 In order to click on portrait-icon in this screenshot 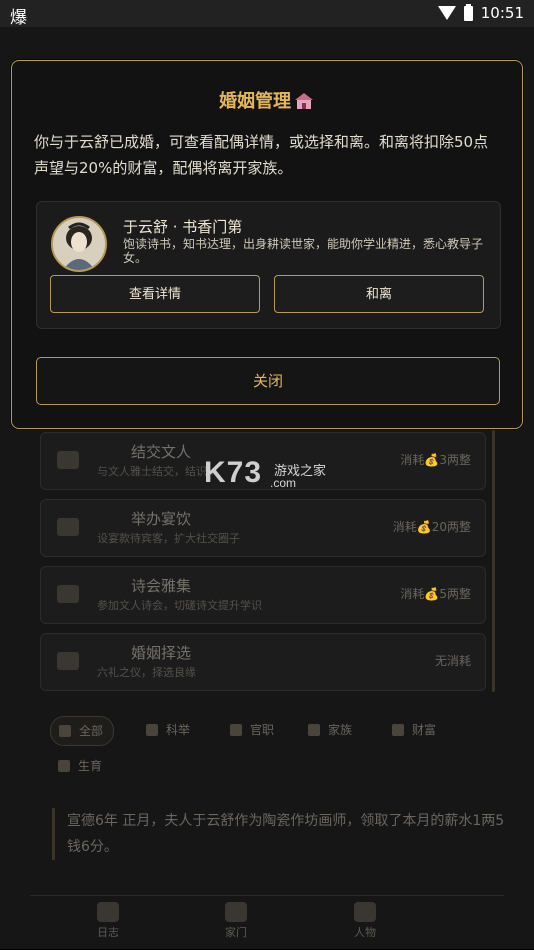, I will do `click(79, 244)`.